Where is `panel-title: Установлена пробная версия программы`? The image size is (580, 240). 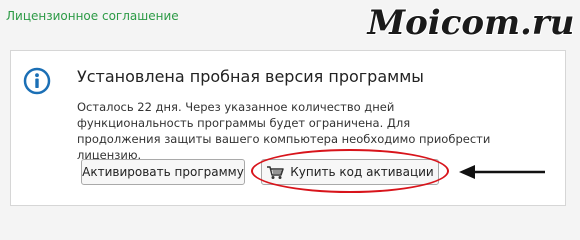 panel-title: Установлена пробная версия программы is located at coordinates (250, 76).